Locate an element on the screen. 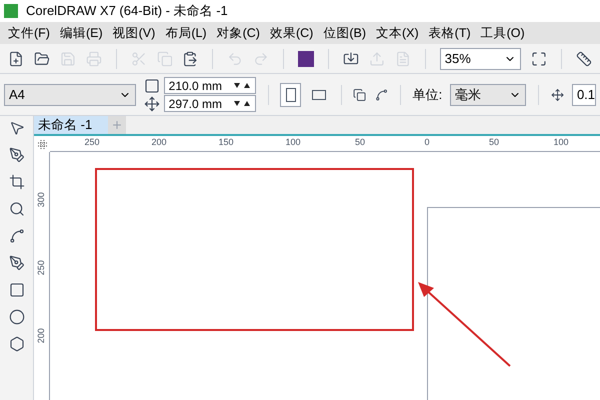 This screenshot has width=600, height=400. portrait-button is located at coordinates (290, 94).